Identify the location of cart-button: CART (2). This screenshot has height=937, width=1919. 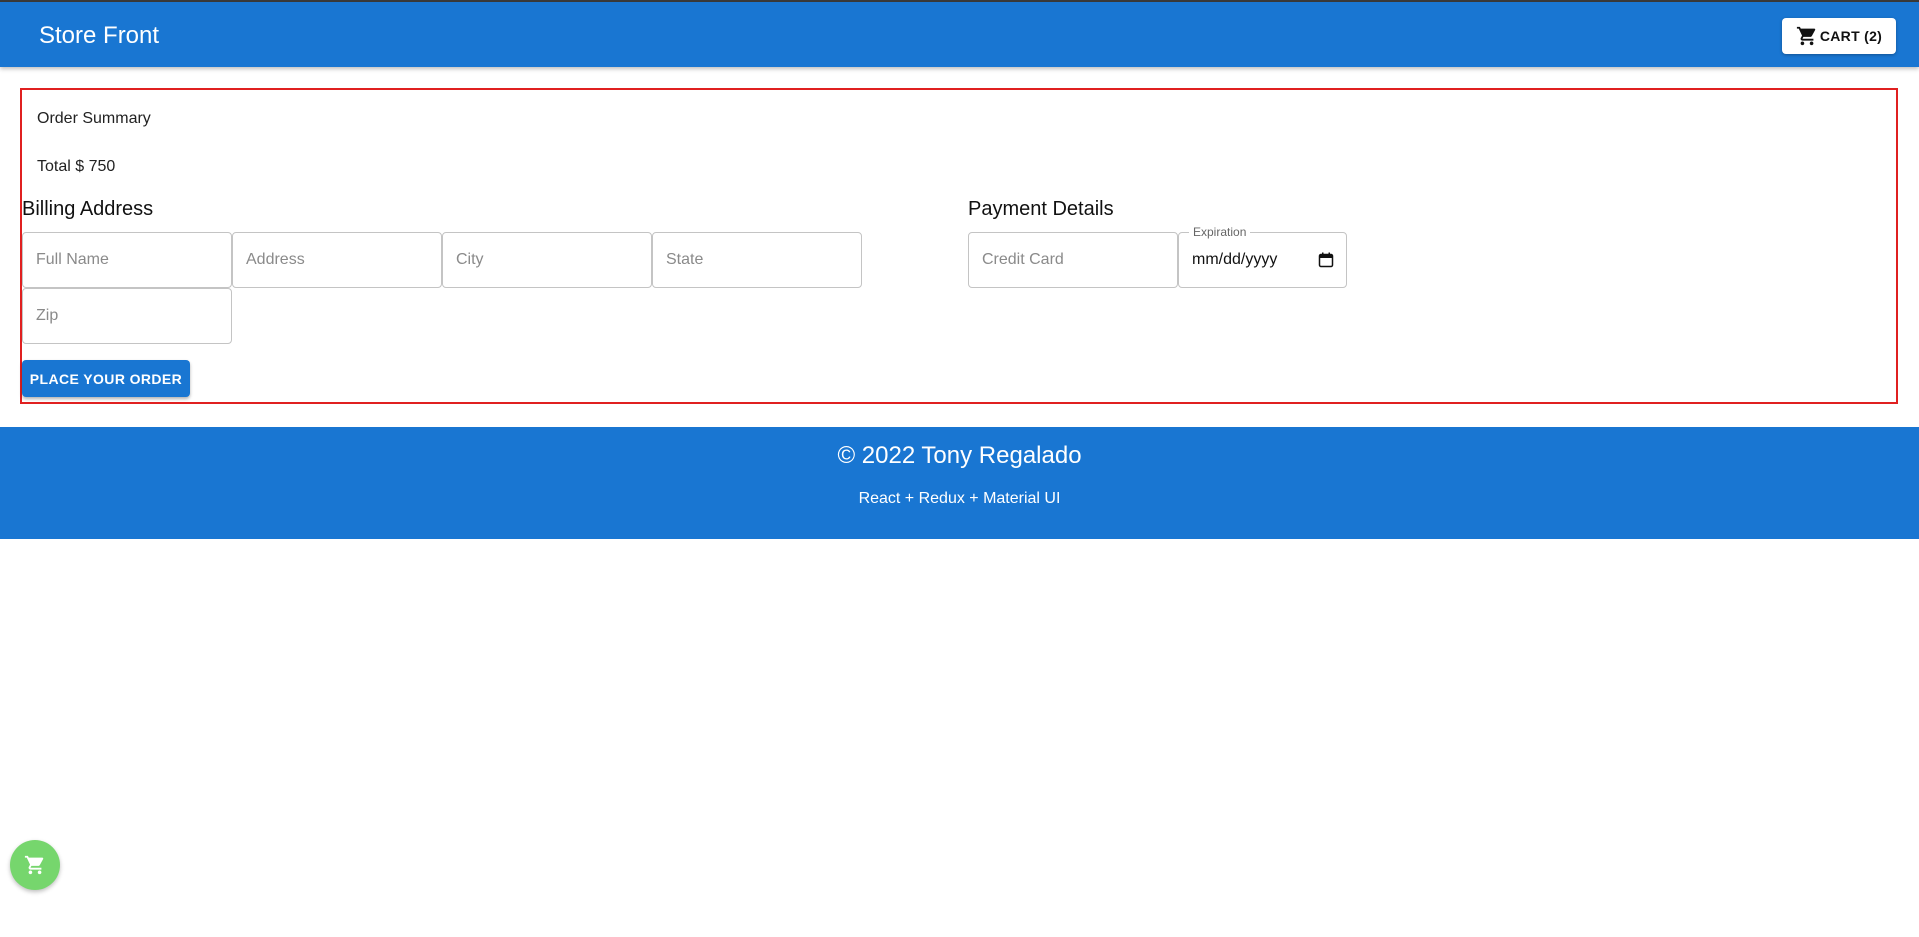
(1839, 36).